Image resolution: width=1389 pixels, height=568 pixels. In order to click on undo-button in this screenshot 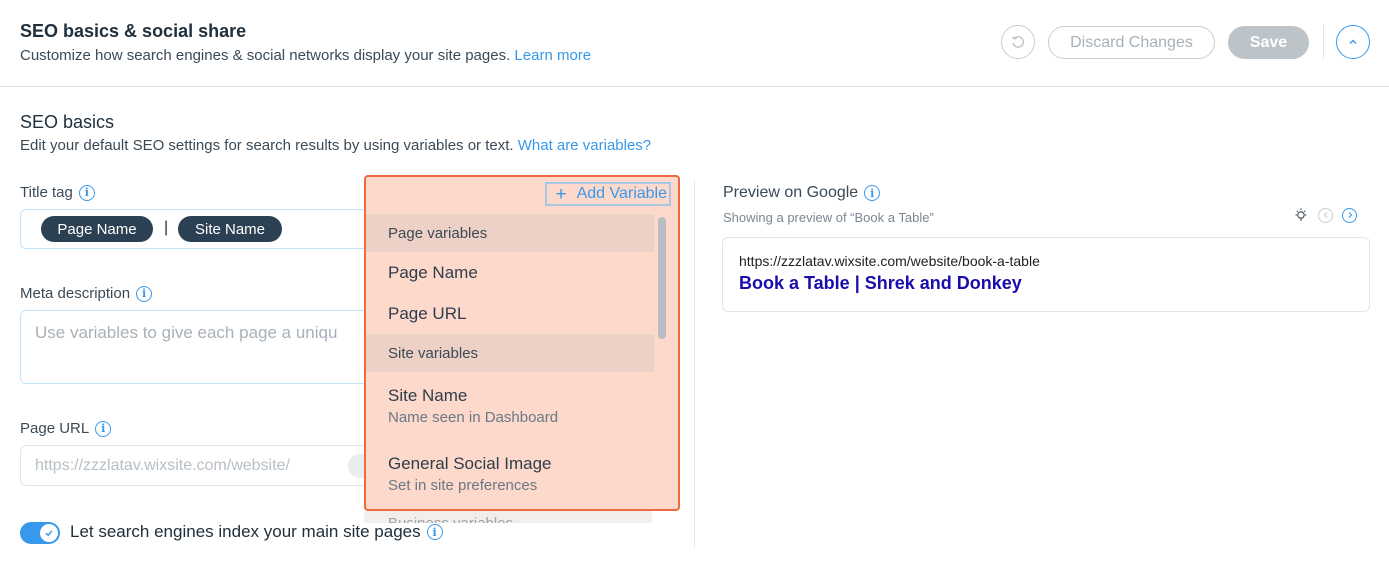, I will do `click(1018, 42)`.